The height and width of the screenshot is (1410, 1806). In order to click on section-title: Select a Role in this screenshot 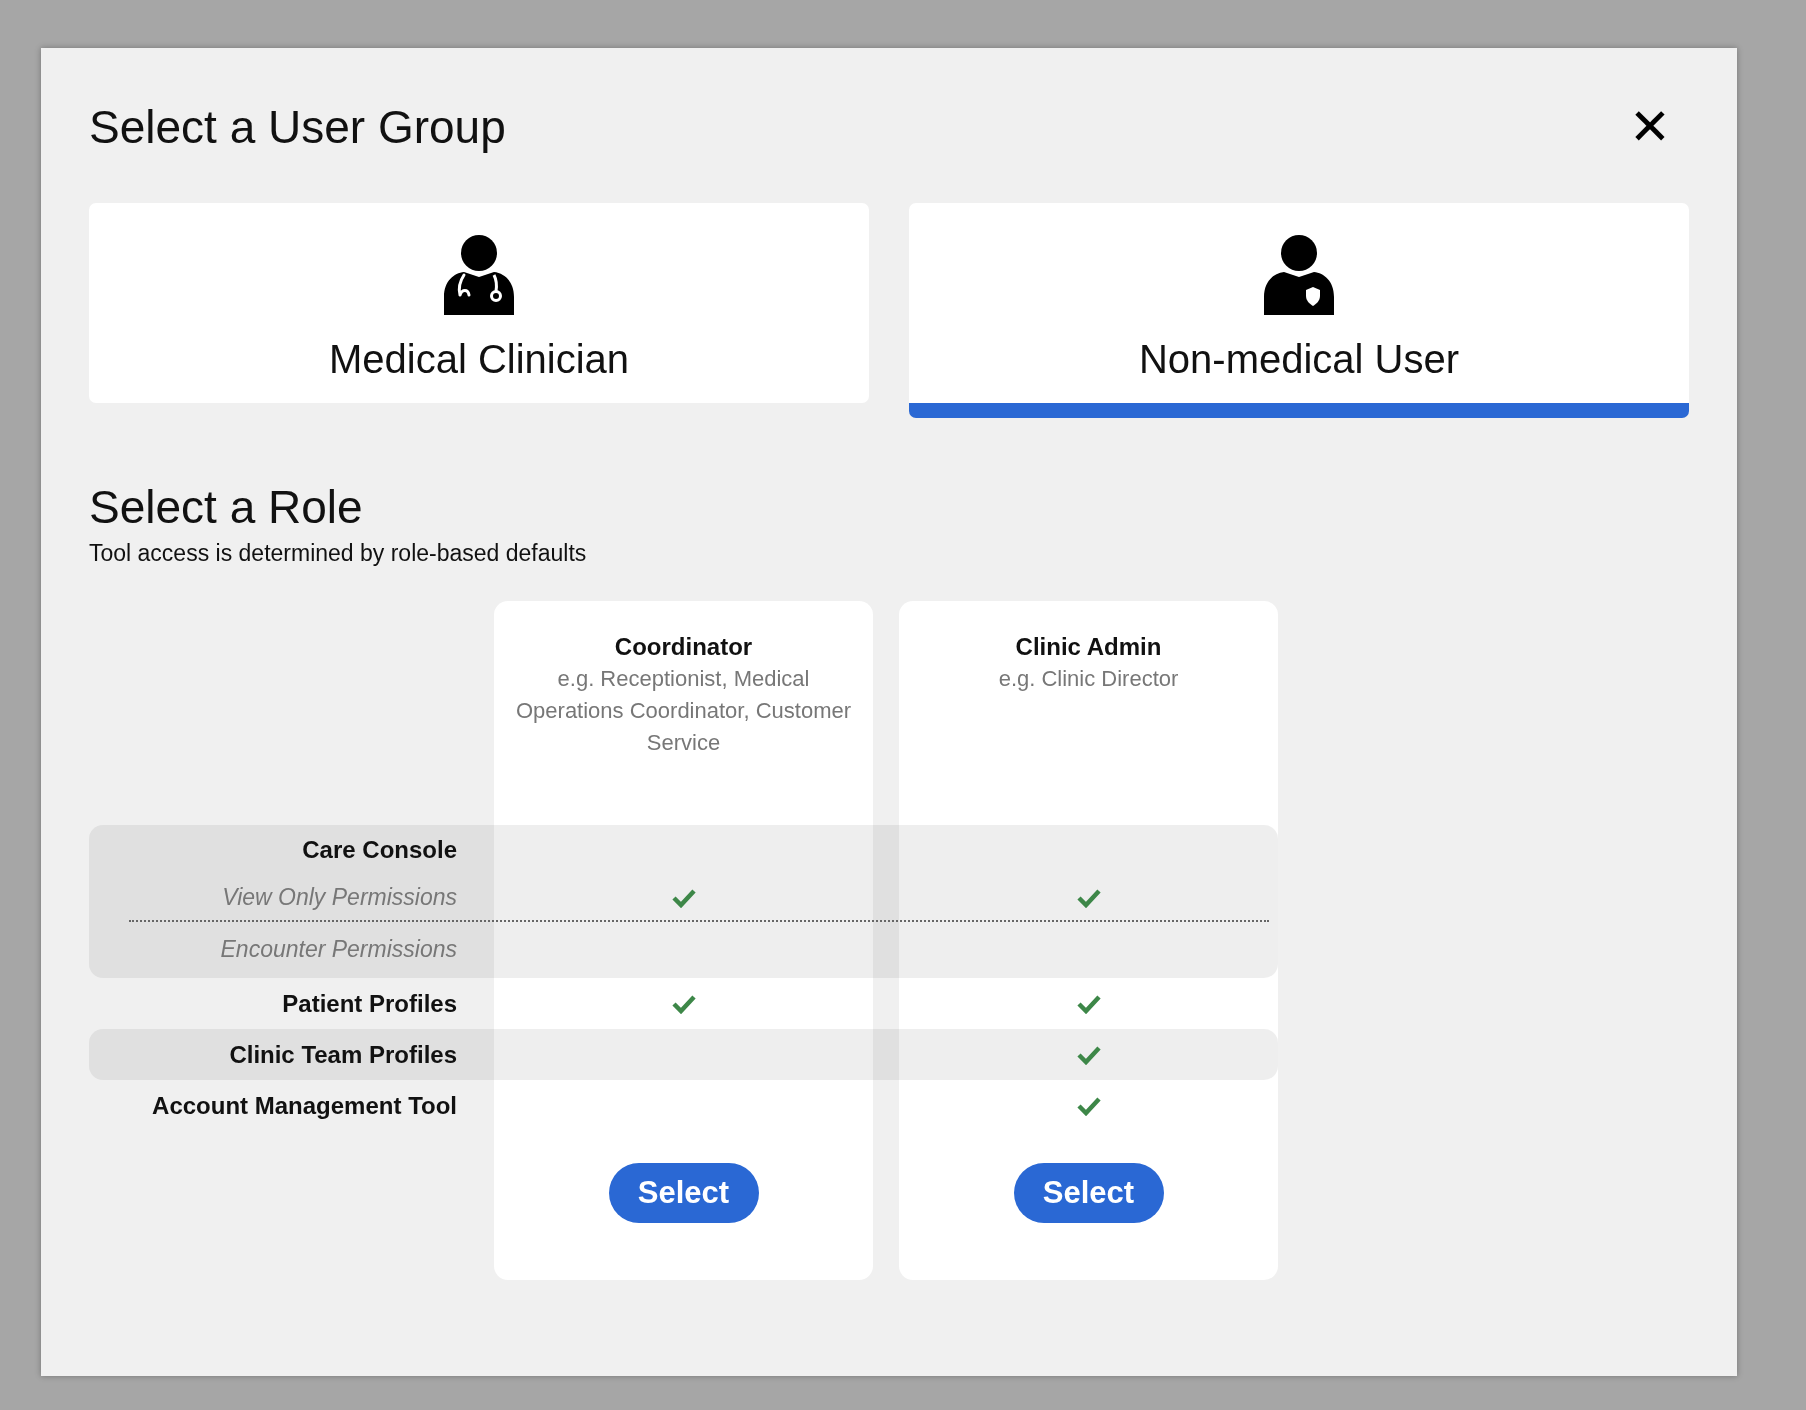, I will do `click(226, 507)`.